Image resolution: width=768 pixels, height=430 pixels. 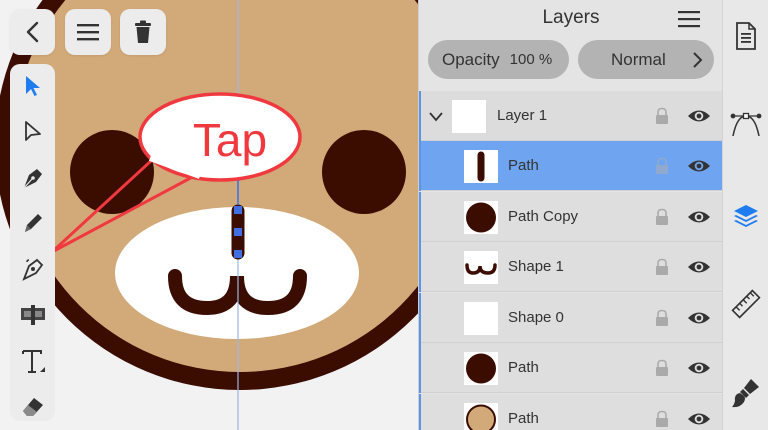 I want to click on back-button, so click(x=32, y=32).